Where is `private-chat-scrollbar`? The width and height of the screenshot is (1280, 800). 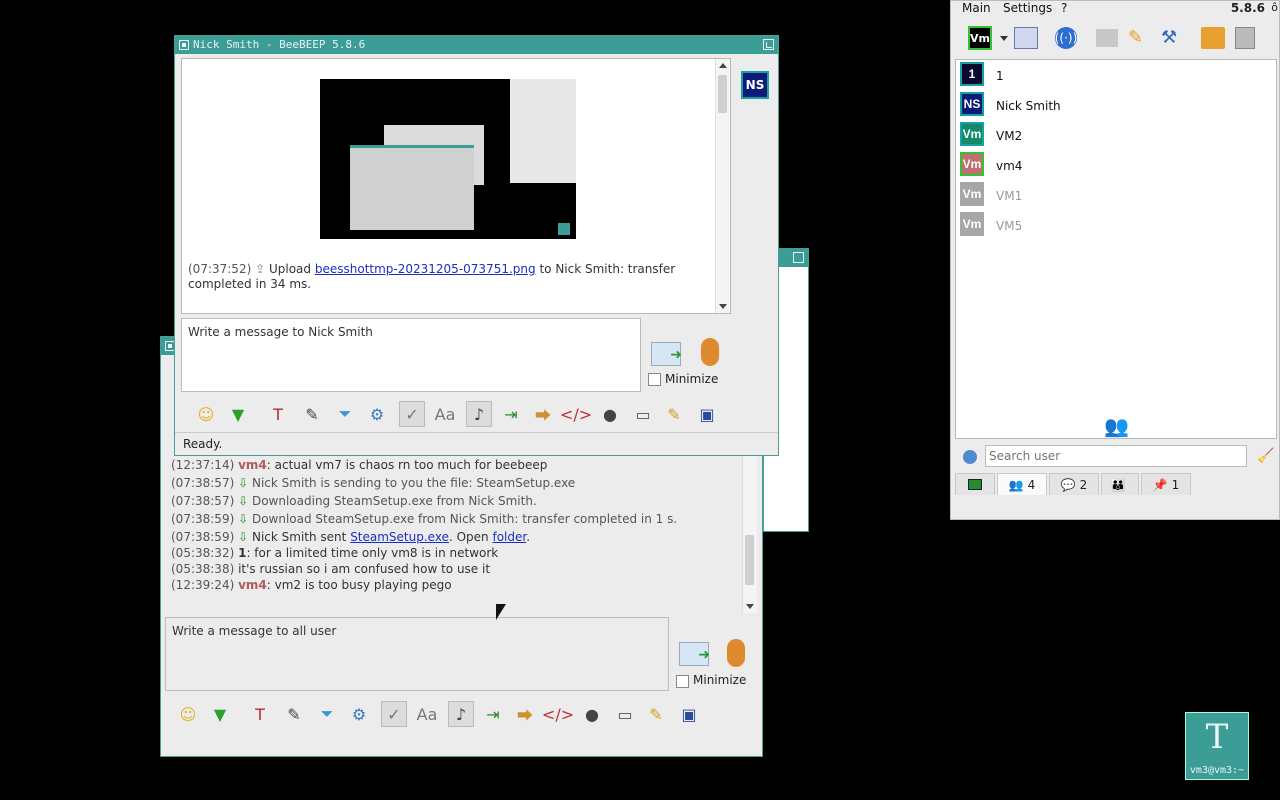 private-chat-scrollbar is located at coordinates (722, 186).